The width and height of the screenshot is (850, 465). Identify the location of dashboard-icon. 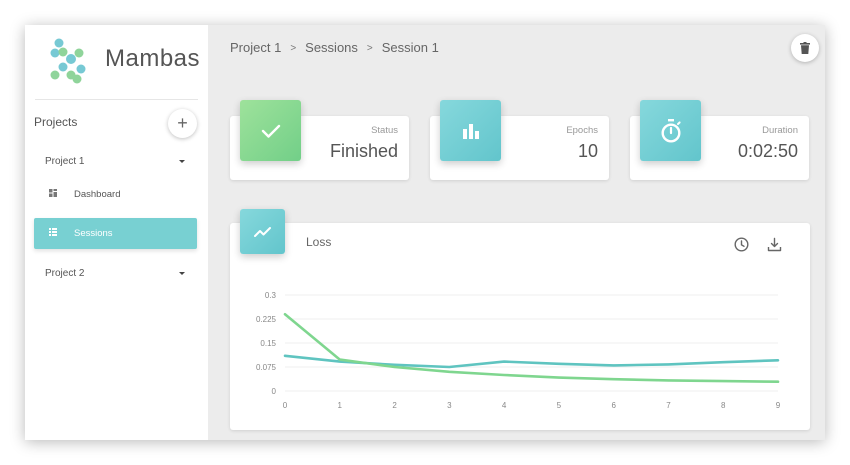
(53, 193).